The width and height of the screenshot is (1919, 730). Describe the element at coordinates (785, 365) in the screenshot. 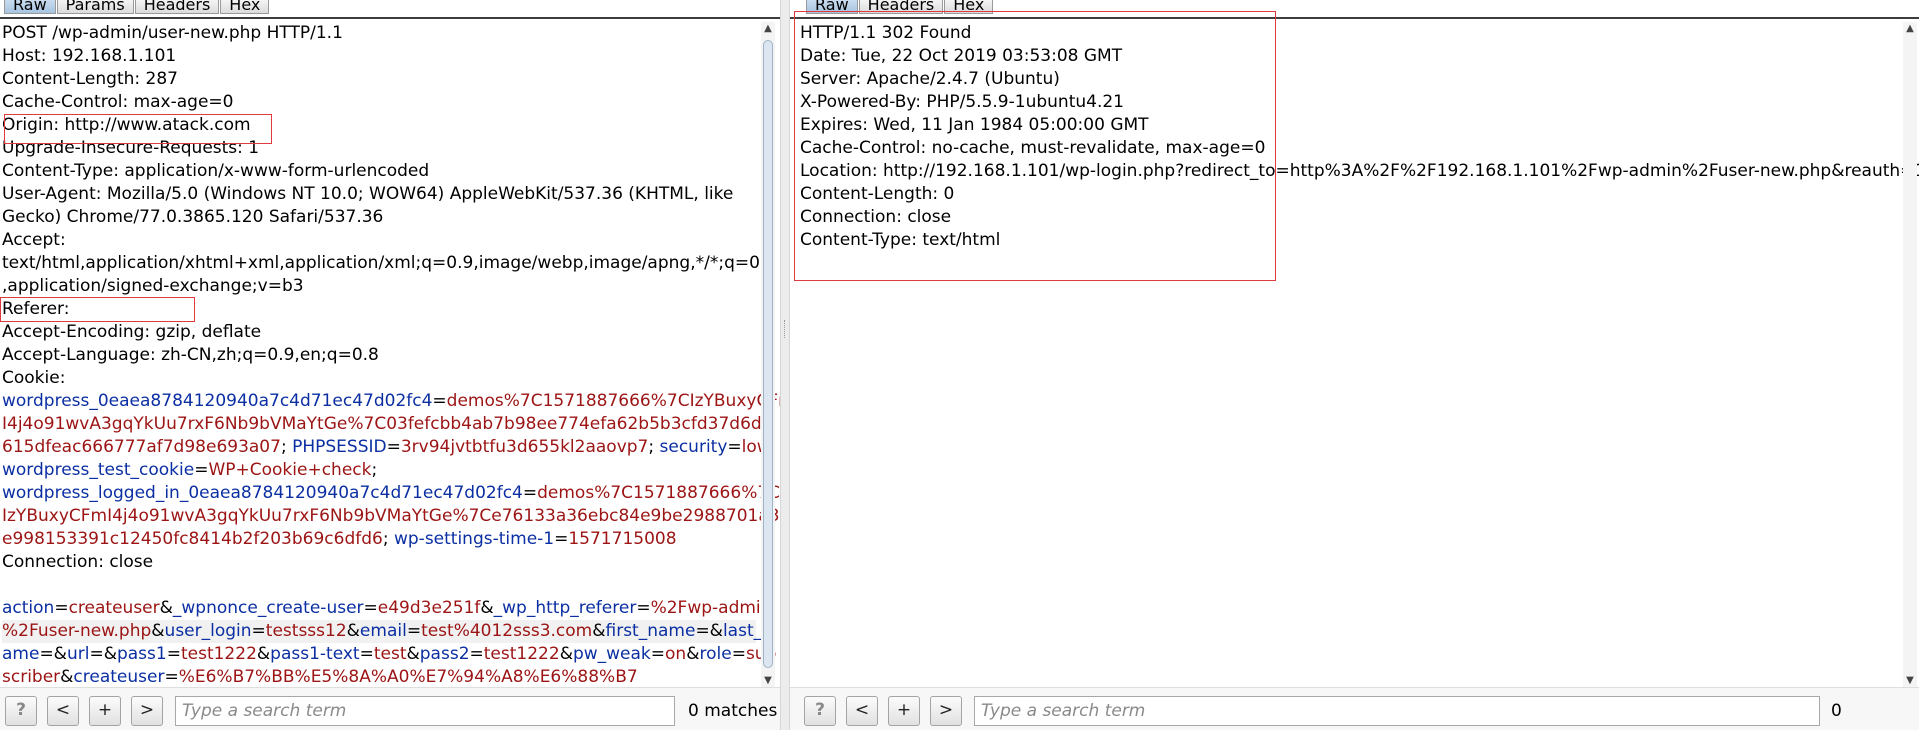

I see `pane-splitter` at that location.